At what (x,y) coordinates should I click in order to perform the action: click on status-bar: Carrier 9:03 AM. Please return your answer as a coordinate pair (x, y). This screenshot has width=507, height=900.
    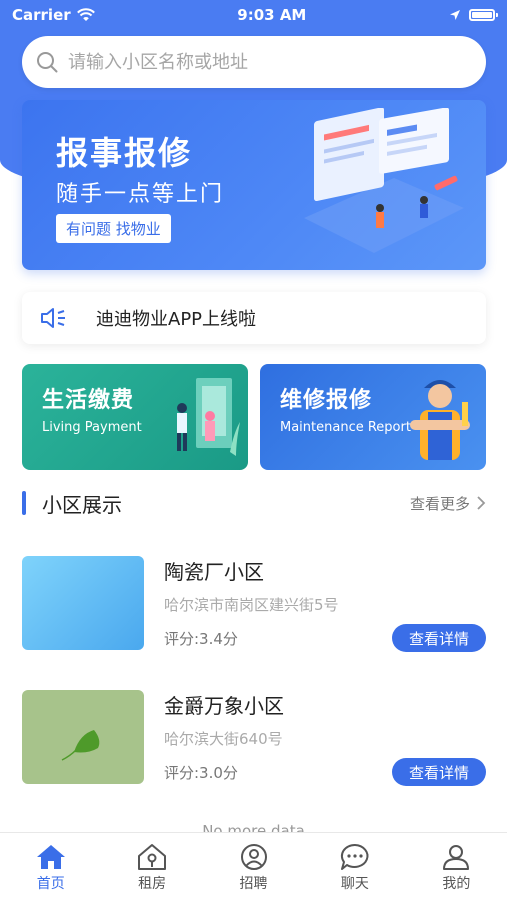
    Looking at the image, I should click on (253, 15).